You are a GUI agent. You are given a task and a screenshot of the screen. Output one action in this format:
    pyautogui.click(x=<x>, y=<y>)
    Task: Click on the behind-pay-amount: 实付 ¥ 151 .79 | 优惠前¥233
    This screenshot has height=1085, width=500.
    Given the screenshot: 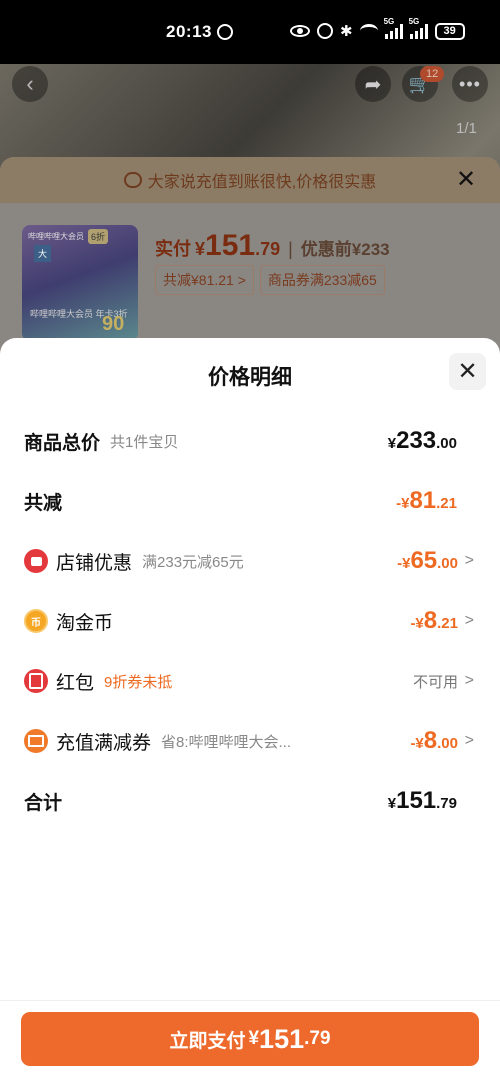 What is the action you would take?
    pyautogui.click(x=272, y=246)
    